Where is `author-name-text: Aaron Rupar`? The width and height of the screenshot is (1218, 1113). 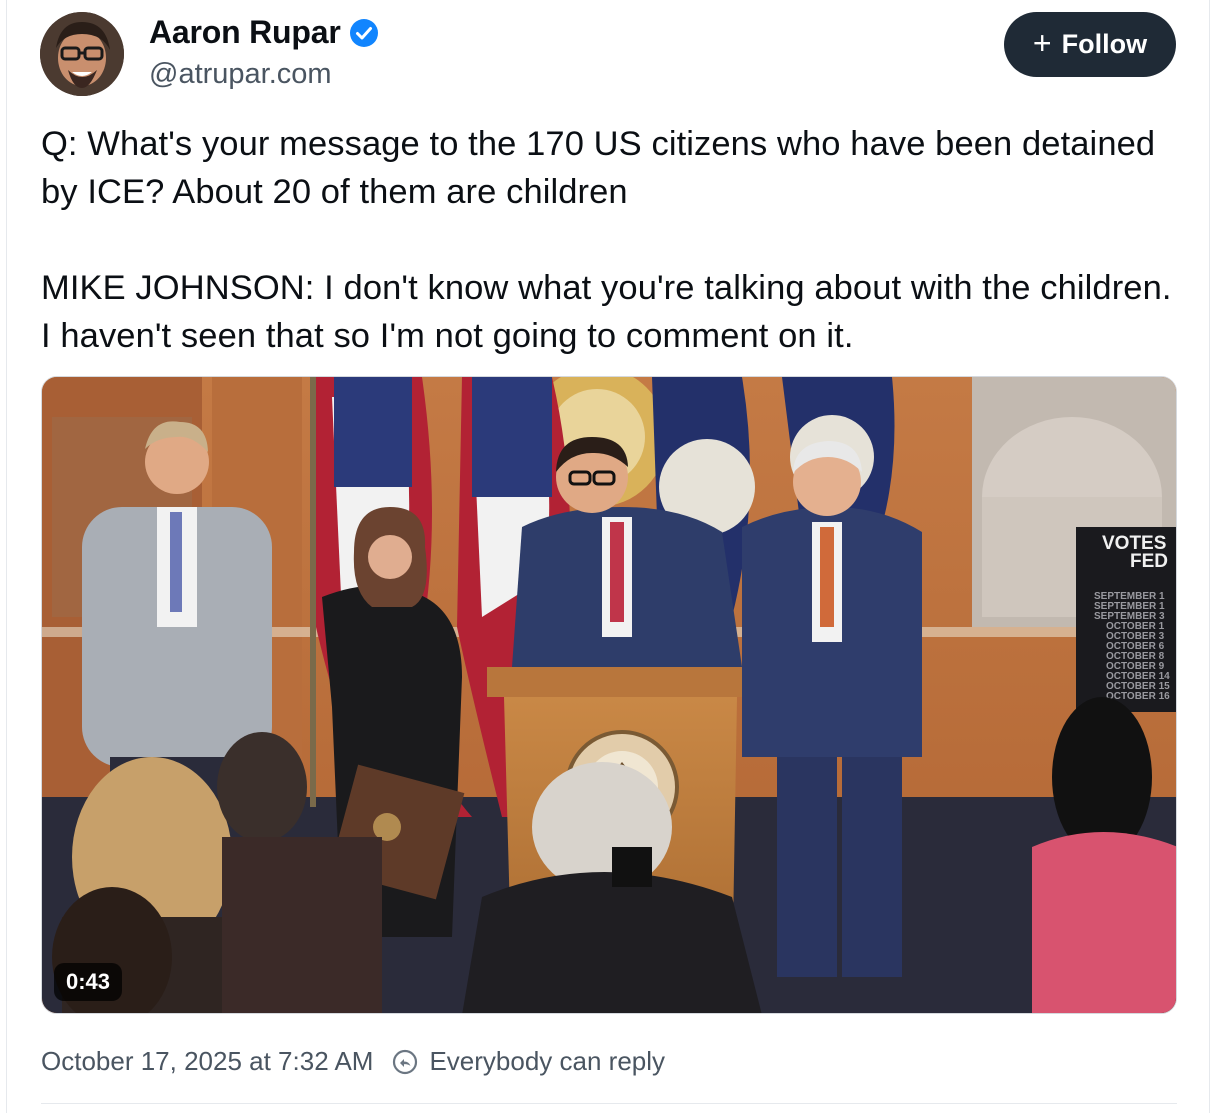
author-name-text: Aaron Rupar is located at coordinates (245, 32).